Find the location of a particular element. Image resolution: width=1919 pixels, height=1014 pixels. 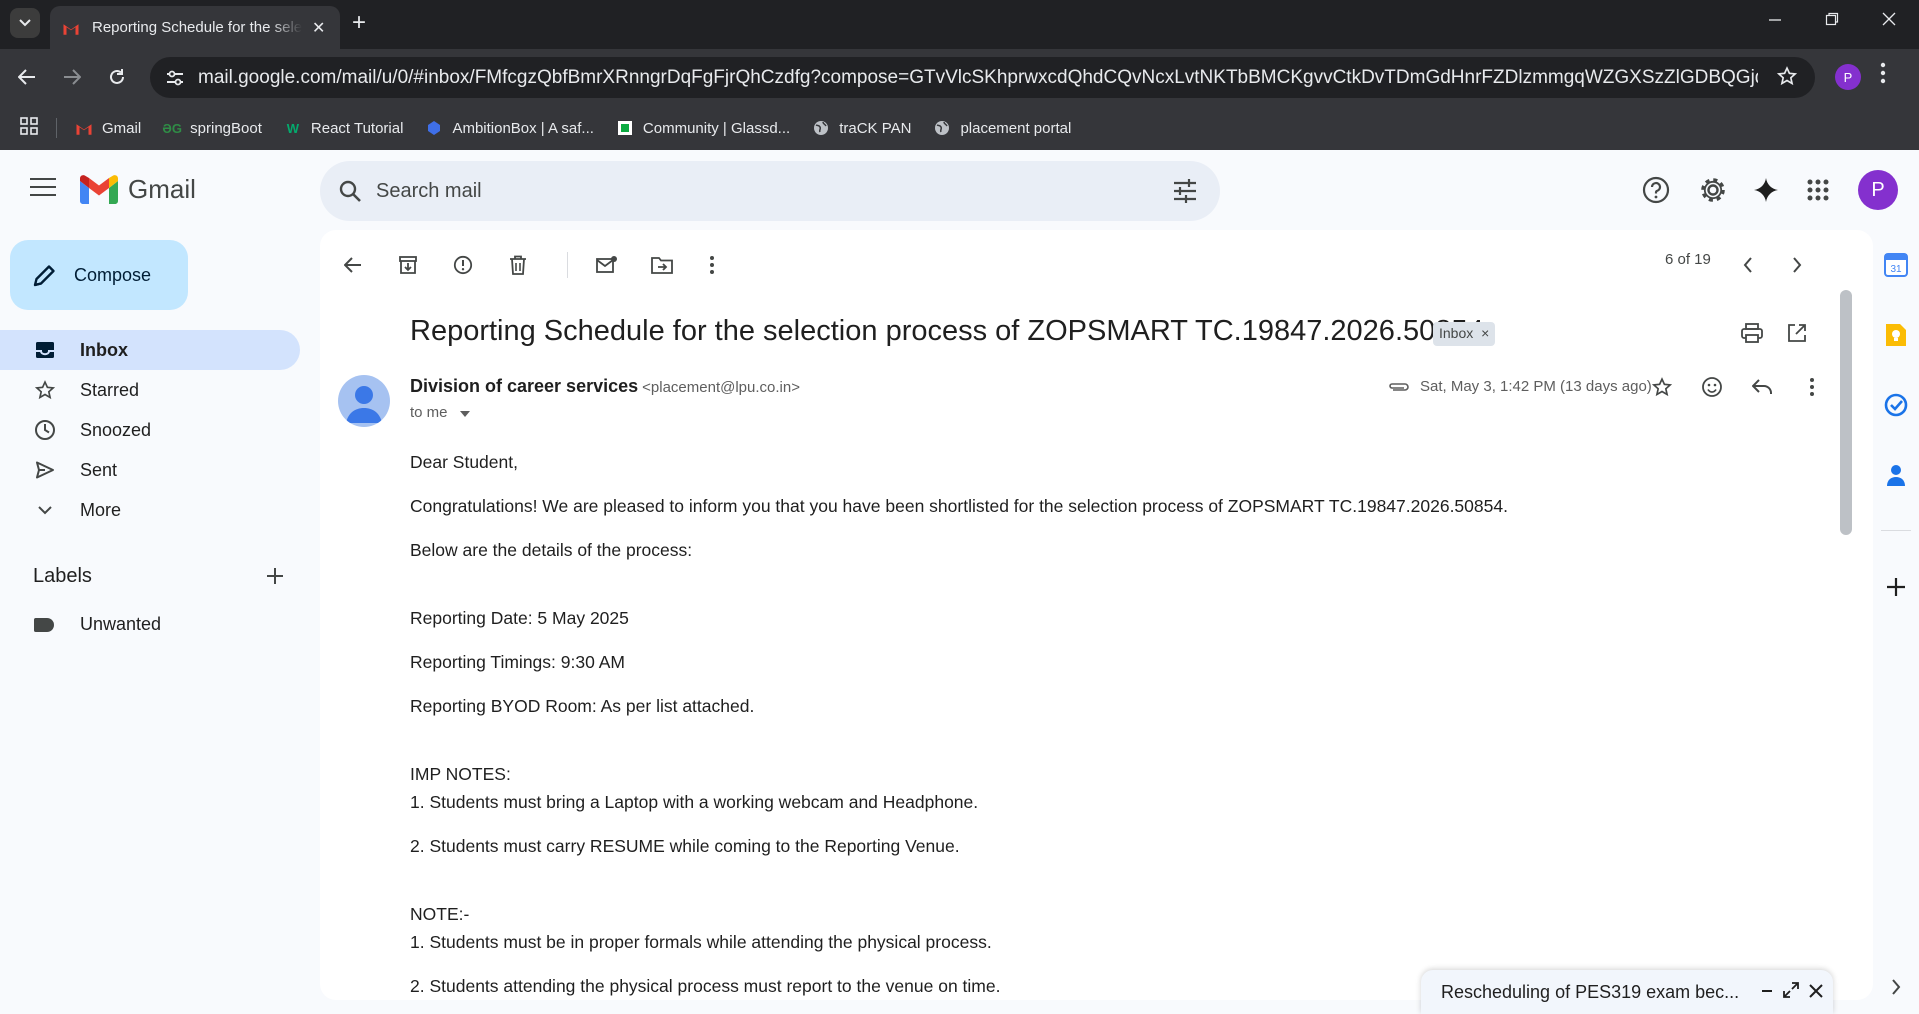

label-chip-inbox: Inbox × is located at coordinates (1464, 334).